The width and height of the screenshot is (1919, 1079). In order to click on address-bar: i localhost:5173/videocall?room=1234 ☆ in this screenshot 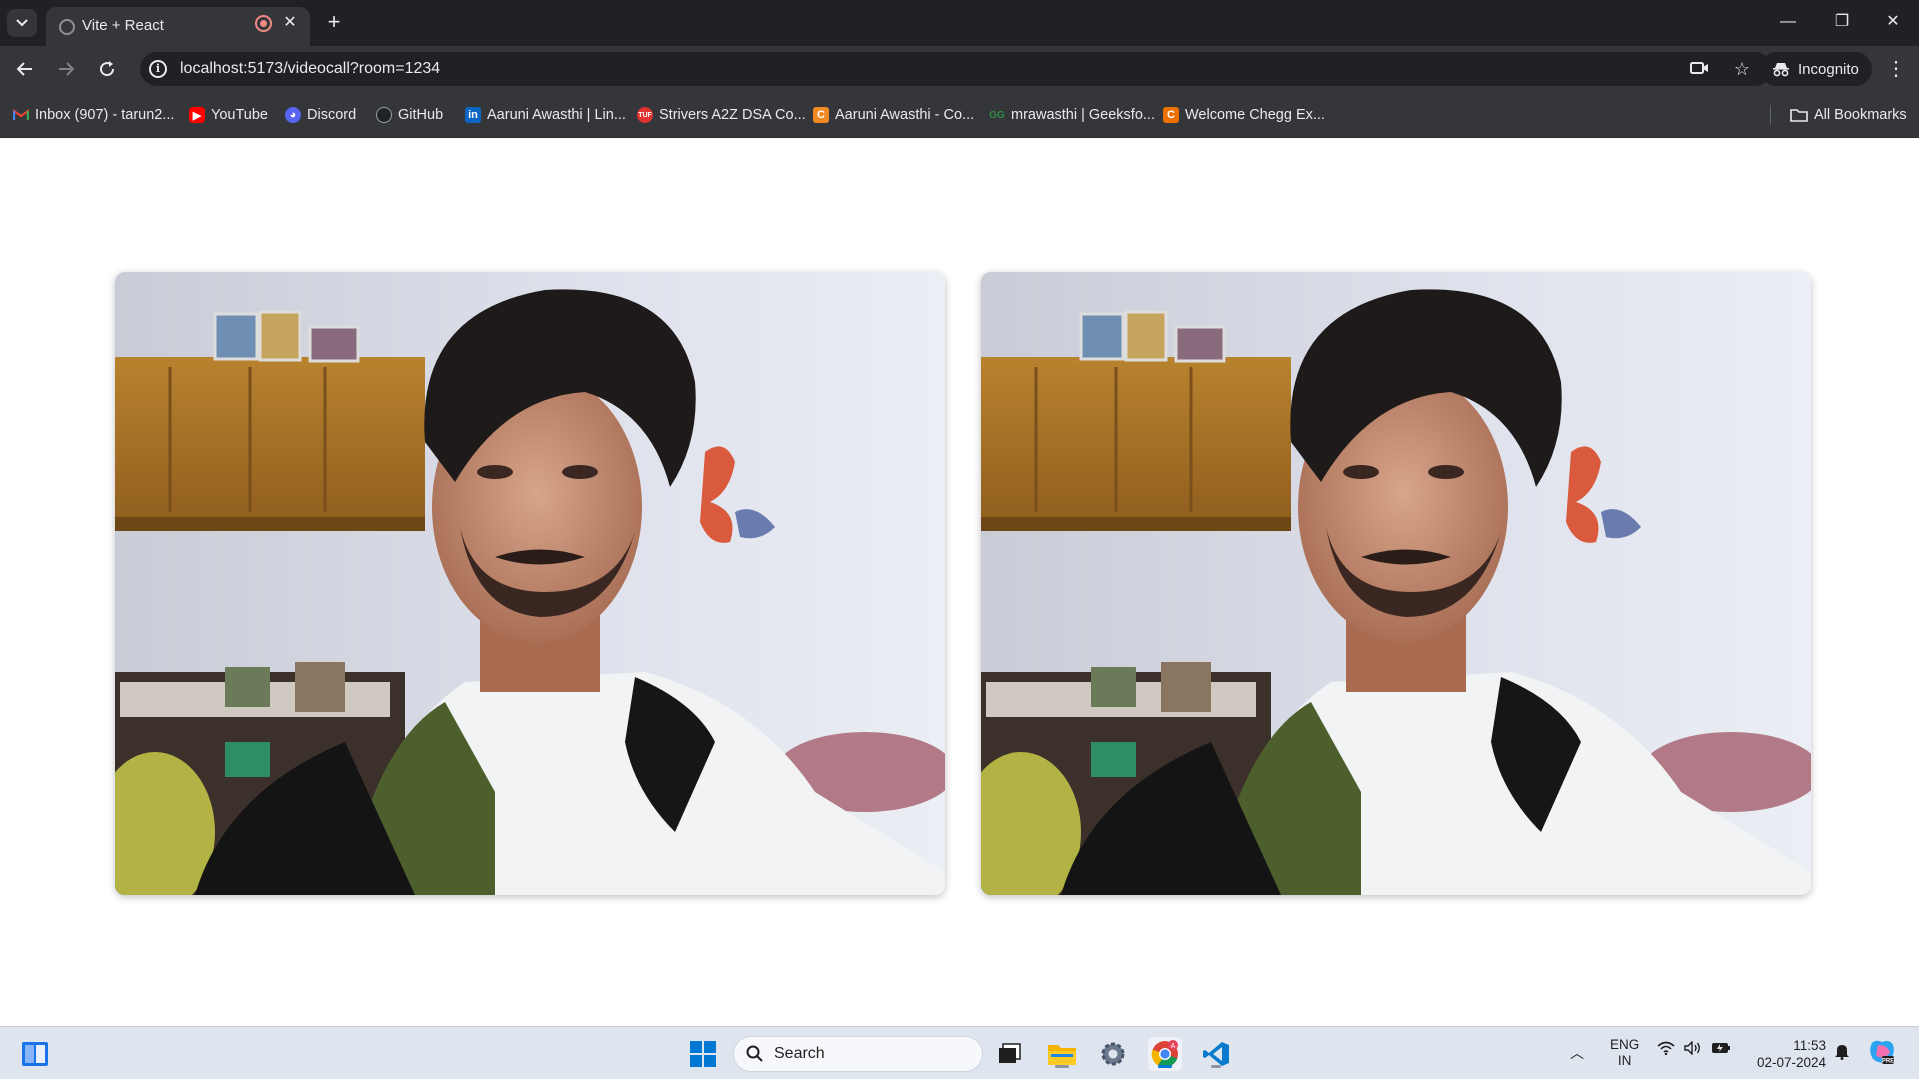, I will do `click(956, 69)`.